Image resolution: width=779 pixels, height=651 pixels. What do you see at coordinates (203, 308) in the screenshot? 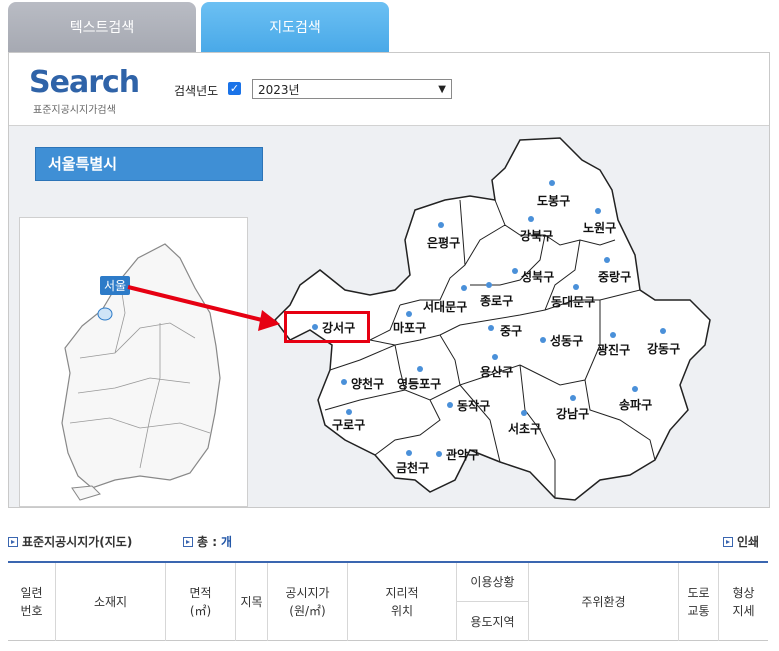
I see `arrow-icon` at bounding box center [203, 308].